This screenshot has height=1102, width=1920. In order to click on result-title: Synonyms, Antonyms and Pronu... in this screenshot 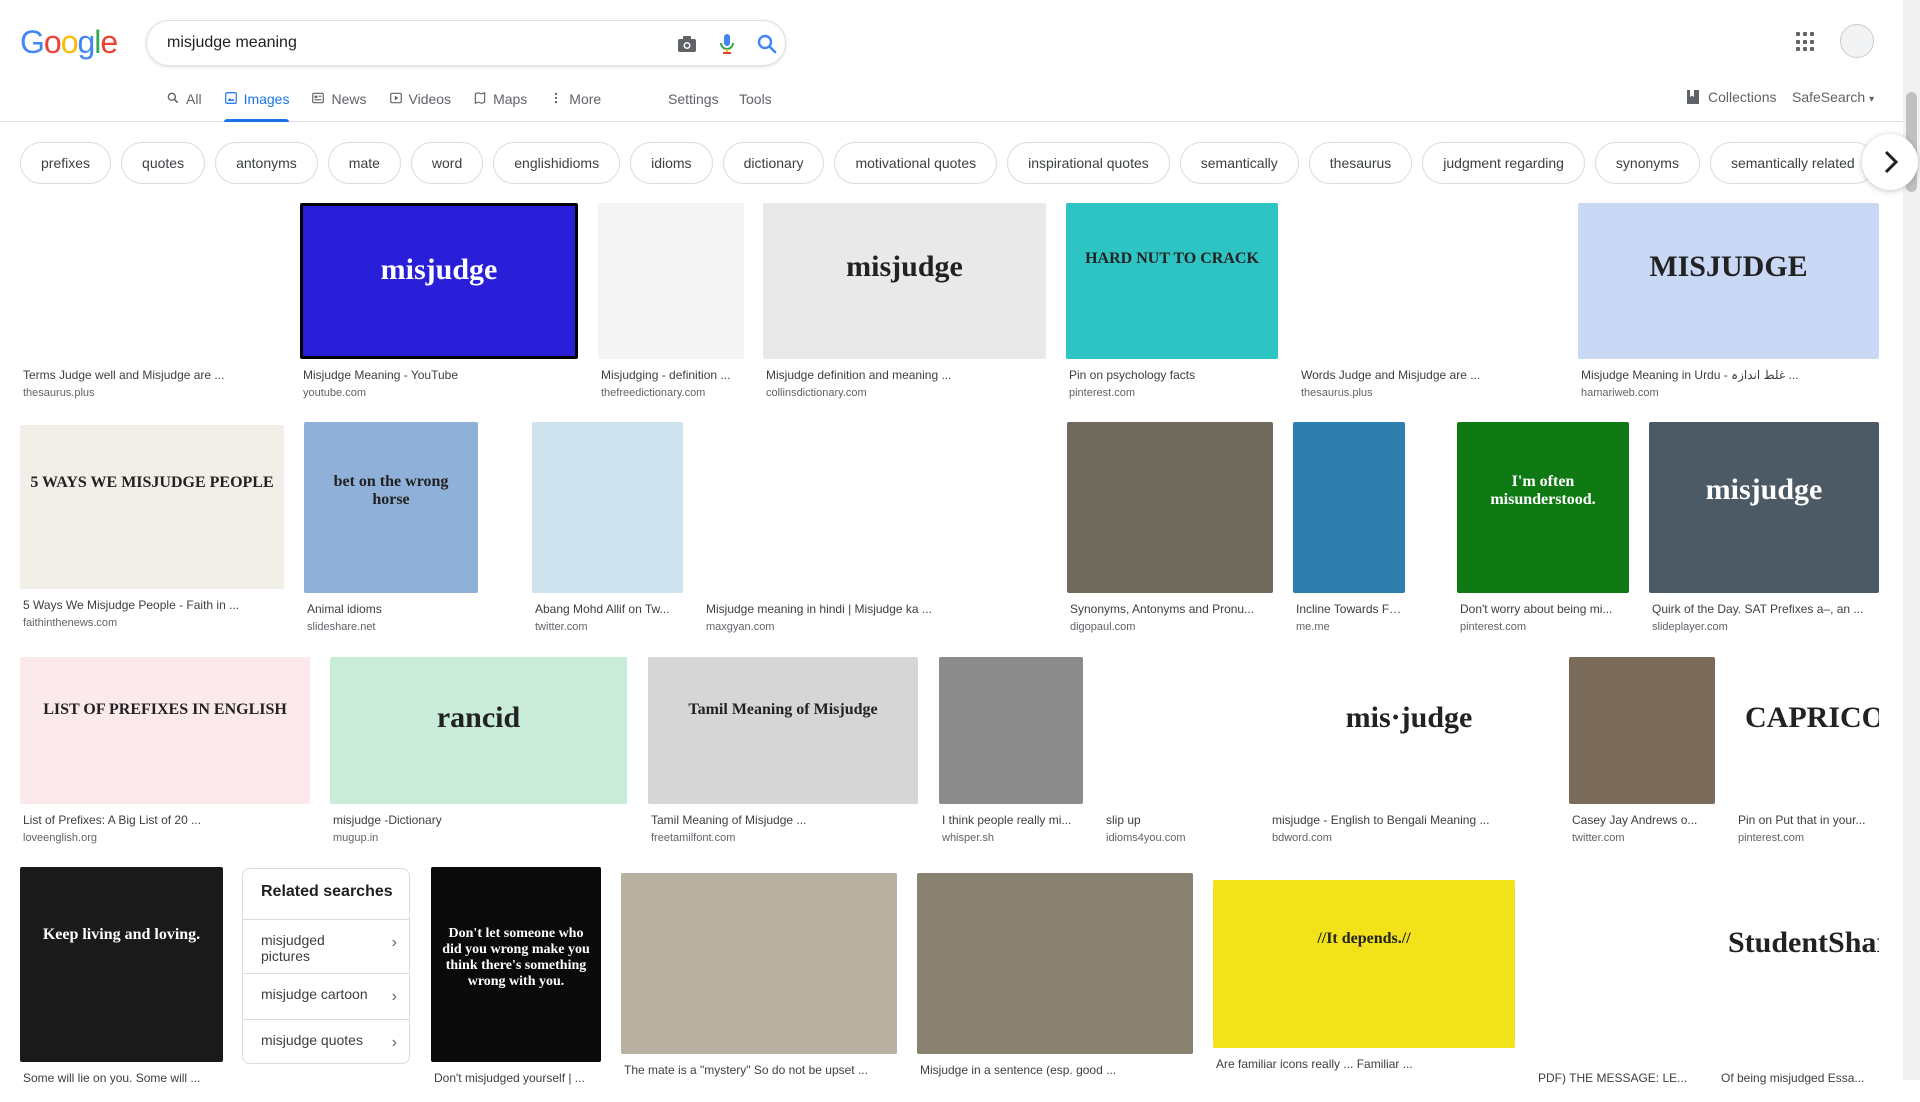, I will do `click(1170, 609)`.